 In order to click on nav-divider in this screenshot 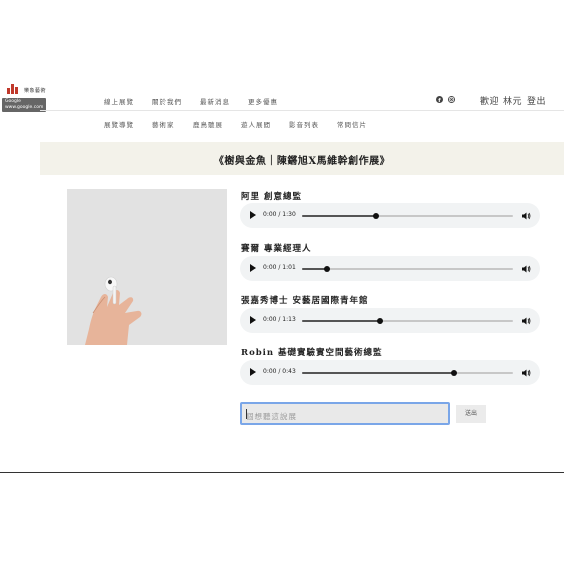, I will do `click(302, 110)`.